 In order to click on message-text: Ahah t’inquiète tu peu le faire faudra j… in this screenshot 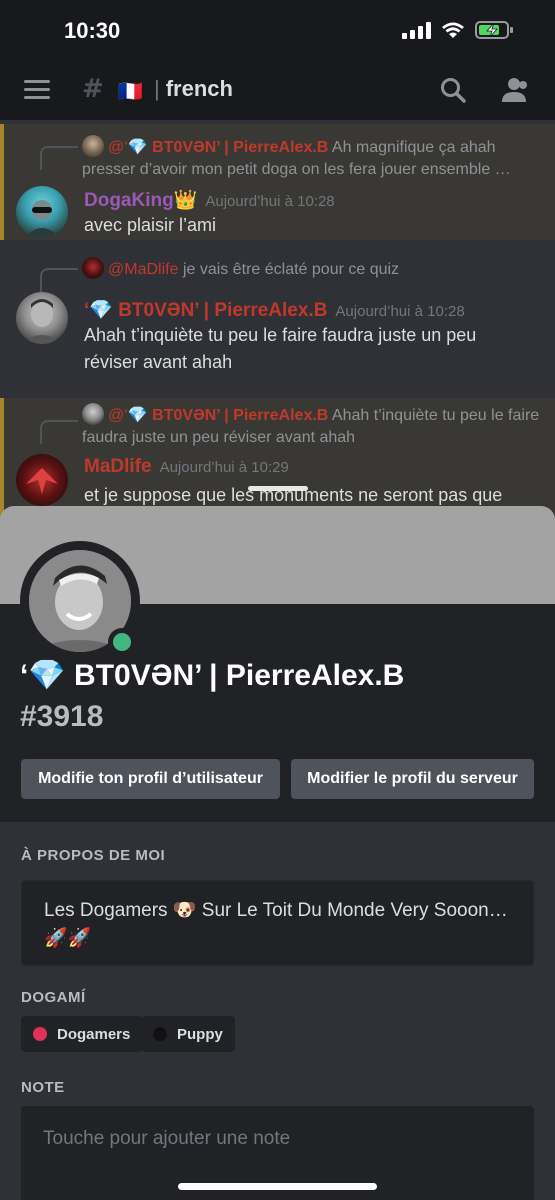, I will do `click(280, 348)`.